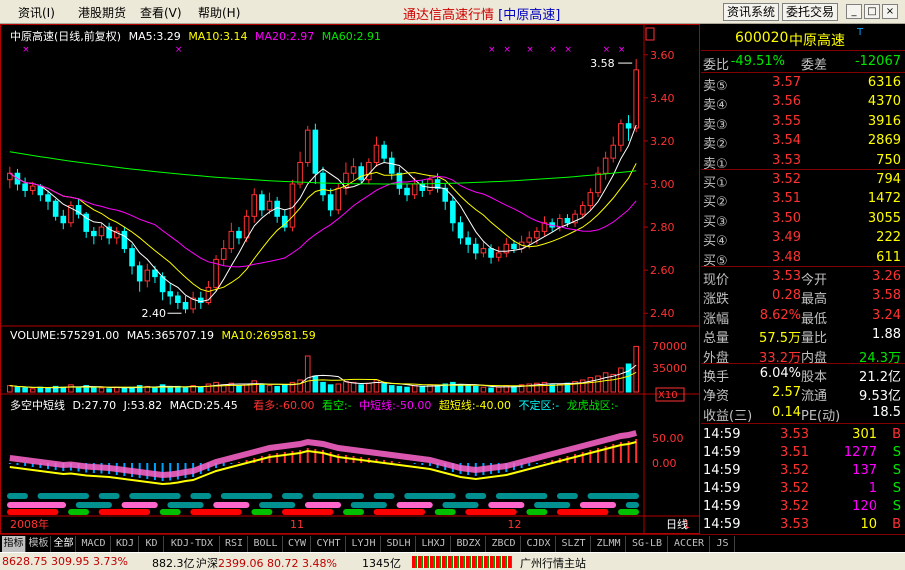 Image resolution: width=905 pixels, height=570 pixels. What do you see at coordinates (266, 562) in the screenshot?
I see `hs-index-block: 沪深2399.06 80.72 3.48%` at bounding box center [266, 562].